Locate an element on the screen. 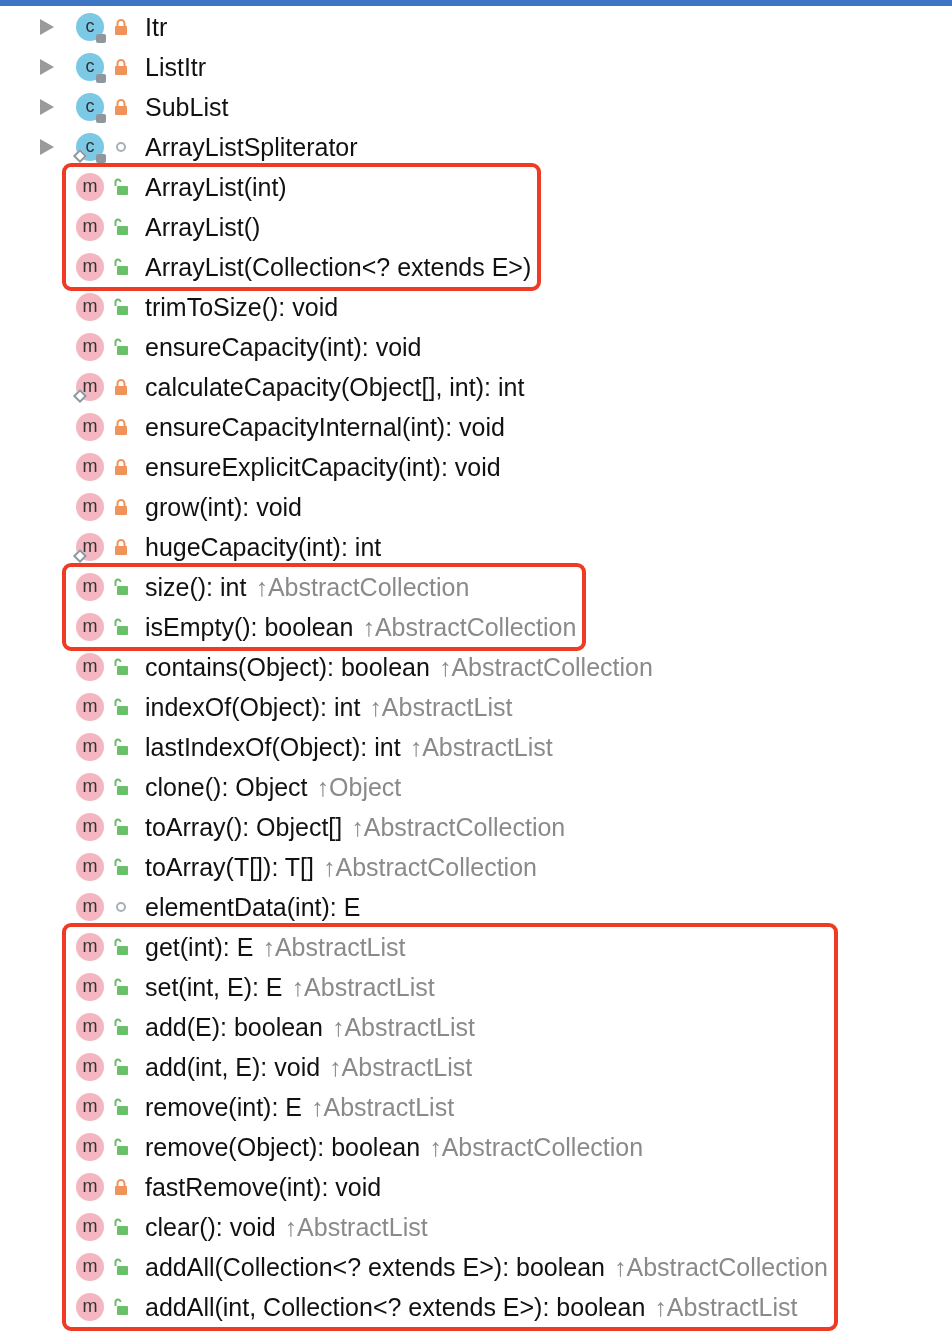 This screenshot has height=1332, width=952. member-name: ensureExplicitCapacity(int): void is located at coordinates (323, 467).